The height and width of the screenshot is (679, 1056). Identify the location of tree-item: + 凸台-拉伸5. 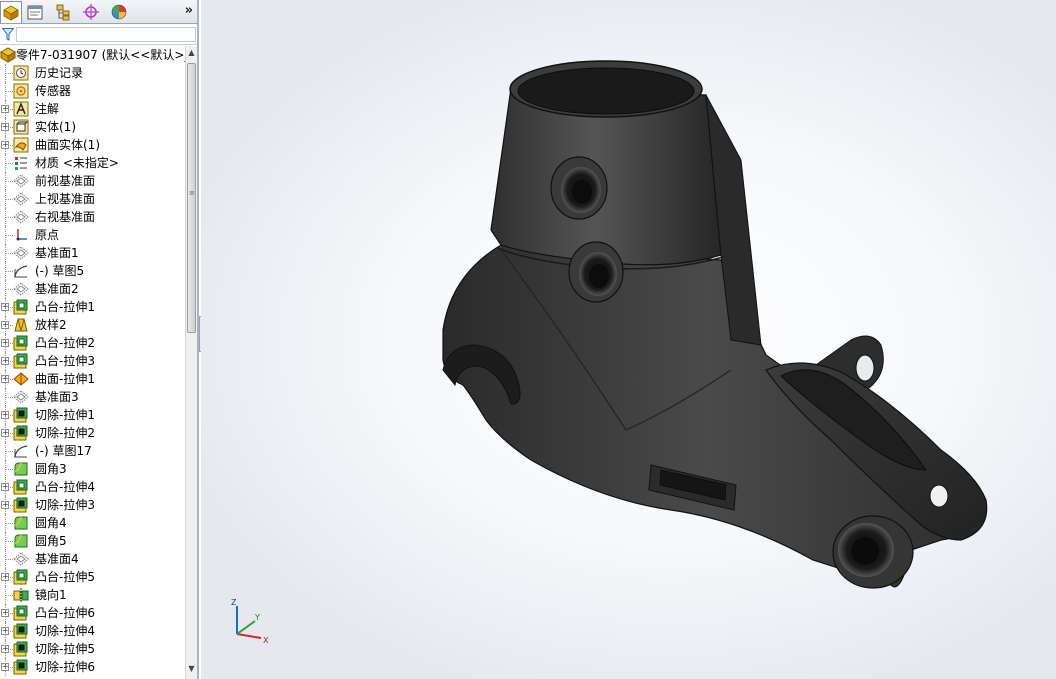
(92, 577).